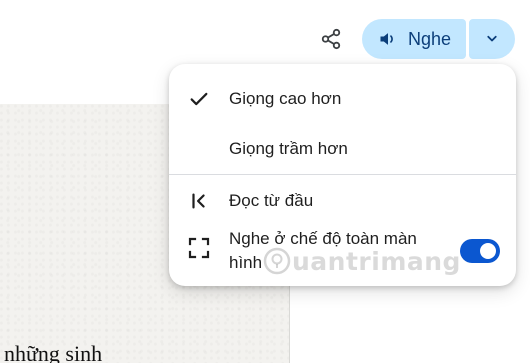  What do you see at coordinates (277, 261) in the screenshot?
I see `lightbulb-icon` at bounding box center [277, 261].